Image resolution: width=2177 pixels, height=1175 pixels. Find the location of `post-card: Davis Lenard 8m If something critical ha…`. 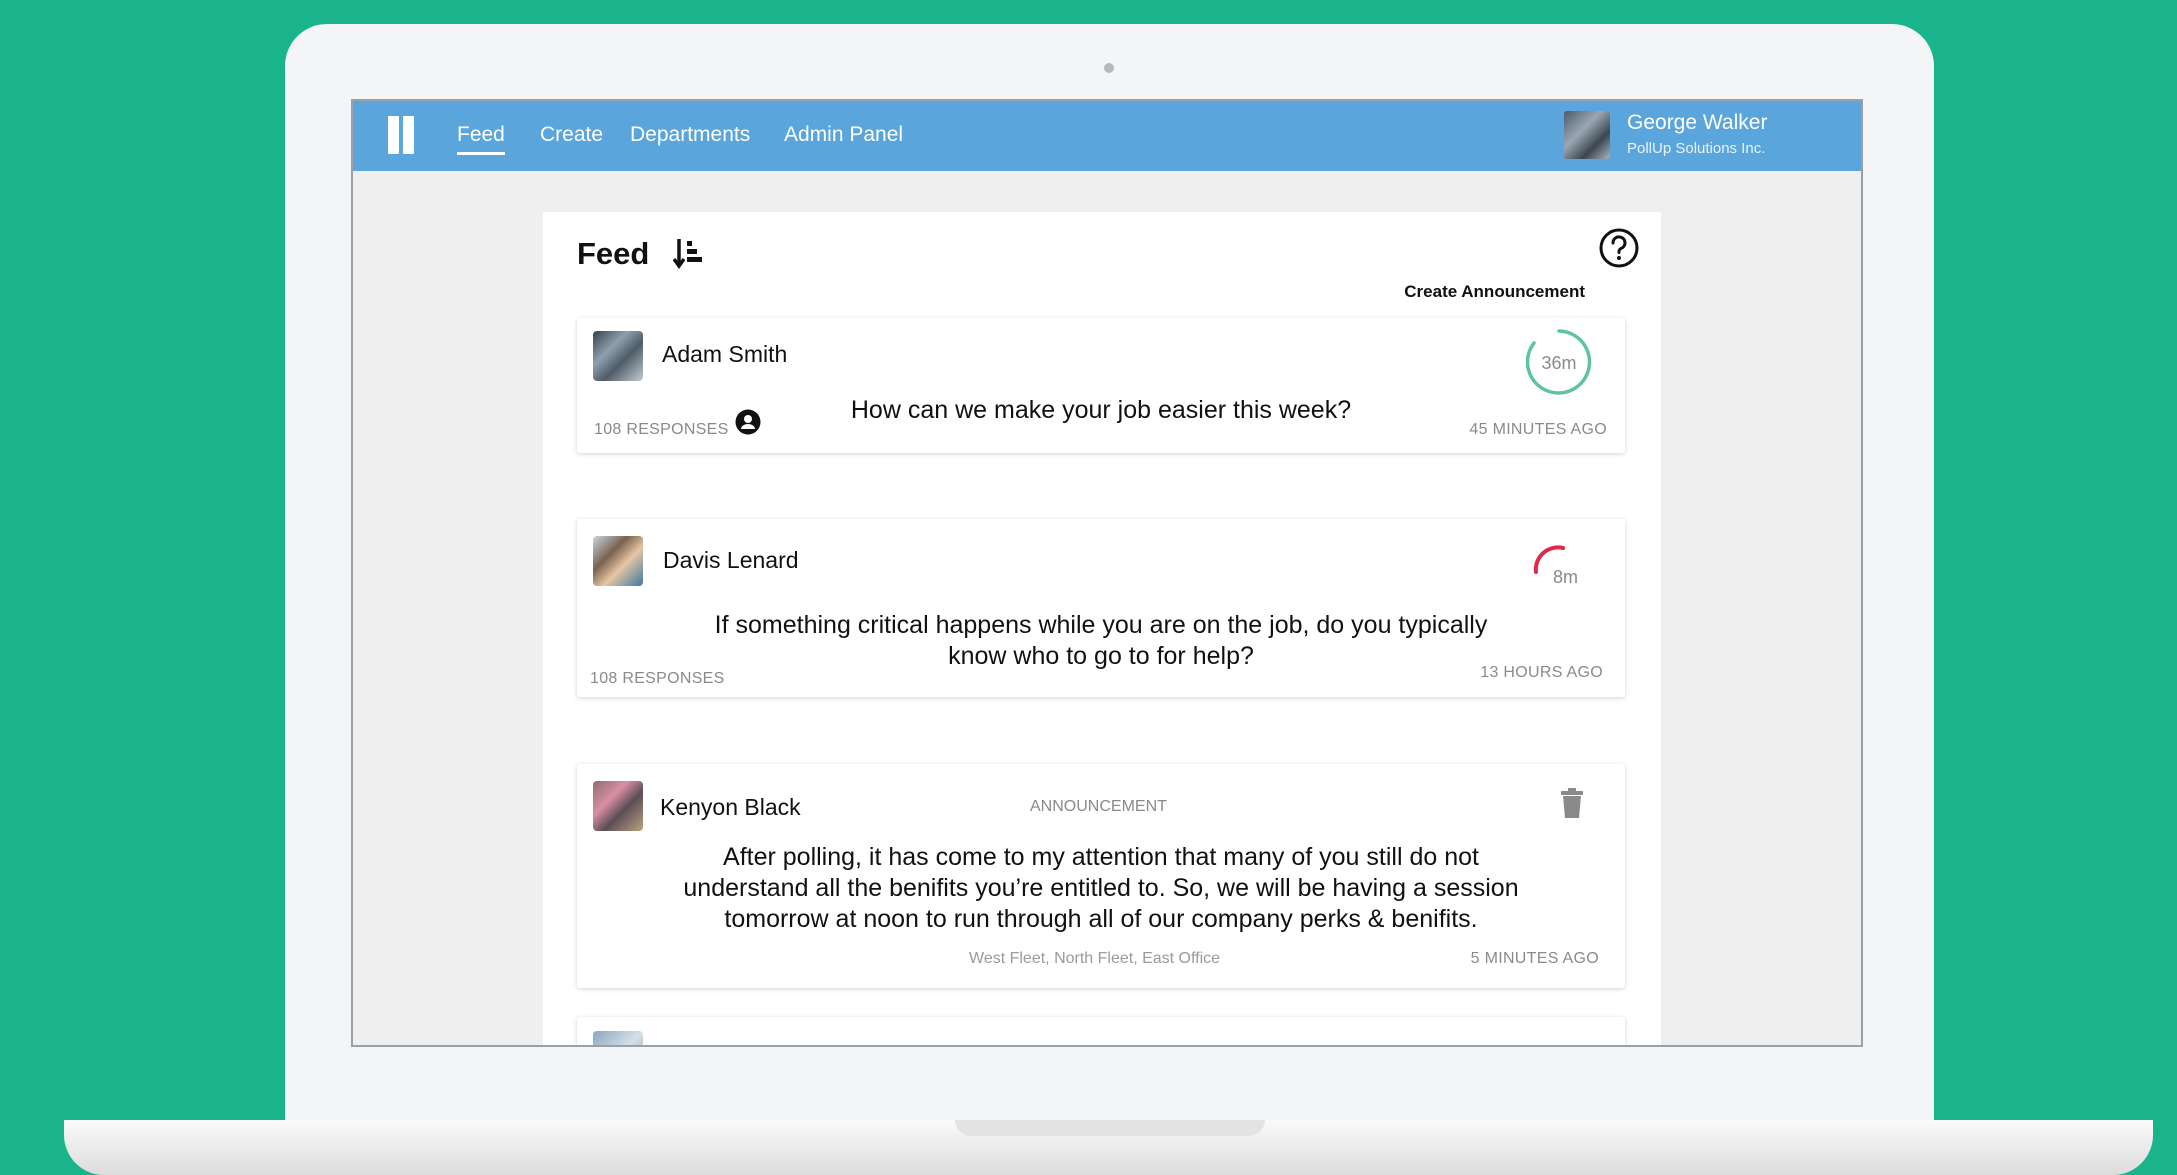

post-card: Davis Lenard 8m If something critical ha… is located at coordinates (1101, 608).